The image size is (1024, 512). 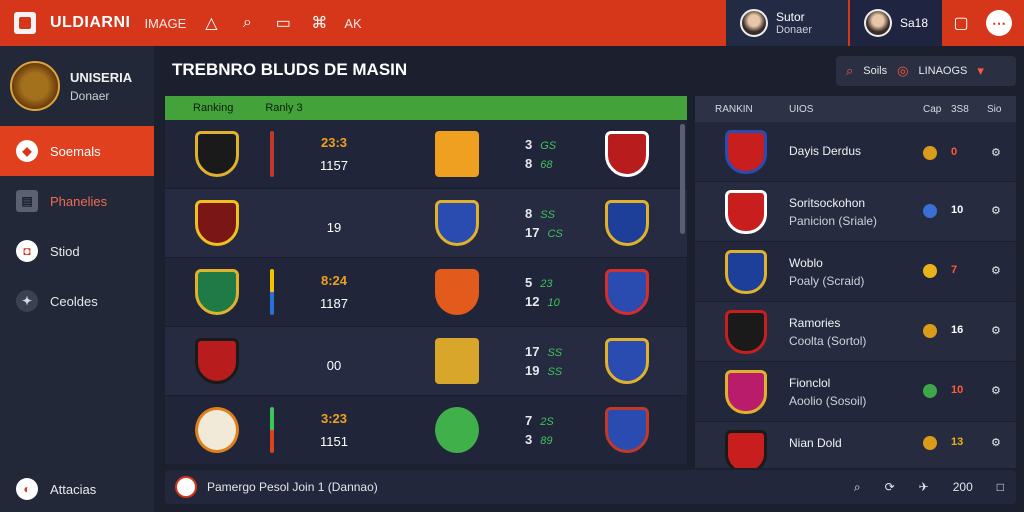 I want to click on column-header: Ranly 3, so click(x=283, y=108).